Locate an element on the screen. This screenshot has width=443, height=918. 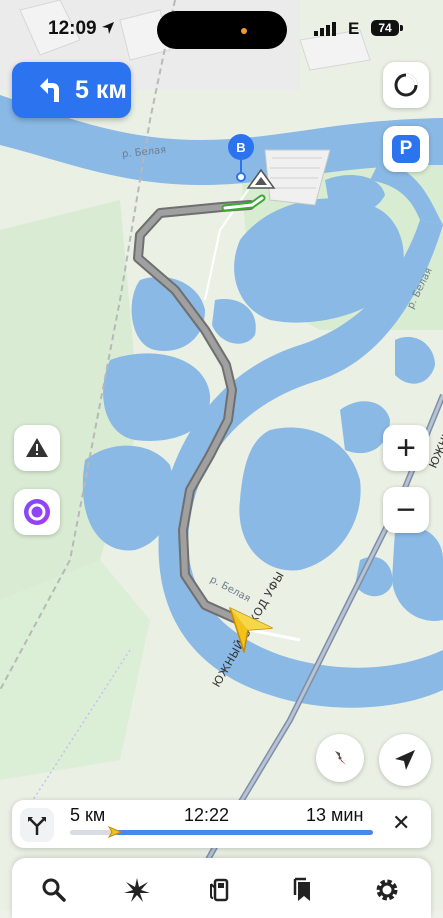
road-alert-button is located at coordinates (37, 448).